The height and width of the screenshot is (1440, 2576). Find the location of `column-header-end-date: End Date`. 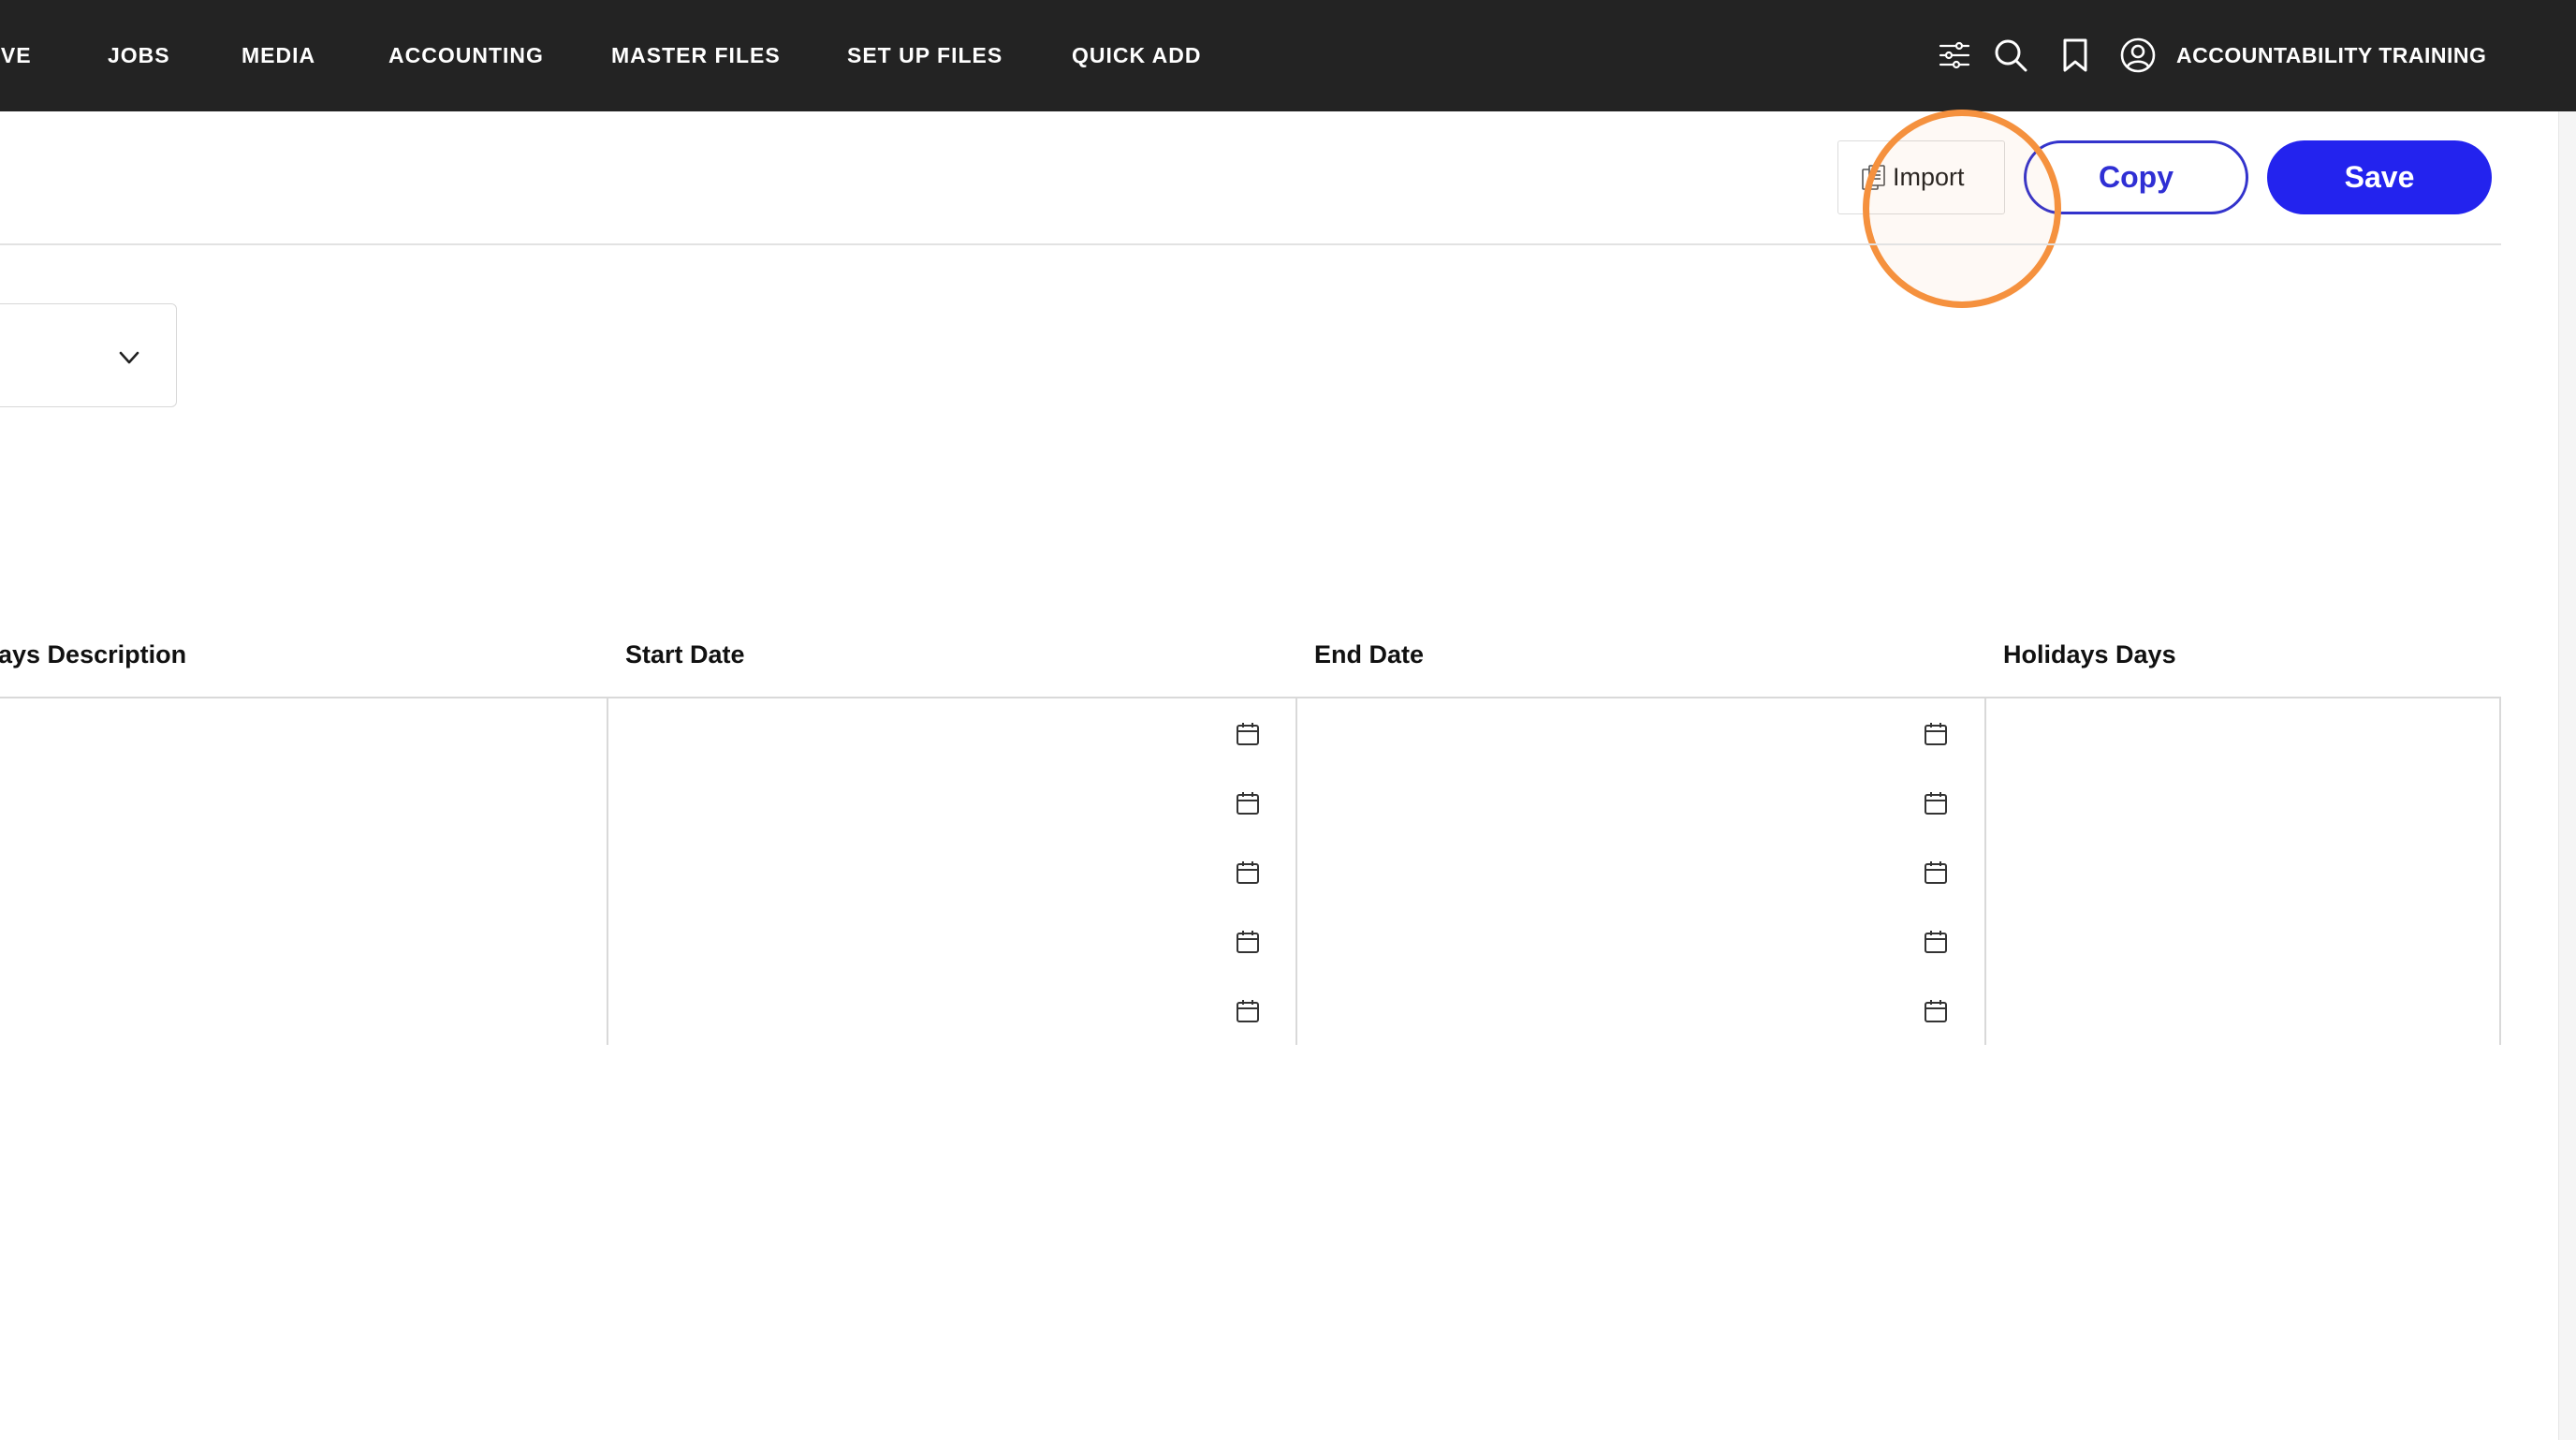

column-header-end-date: End Date is located at coordinates (1369, 654).